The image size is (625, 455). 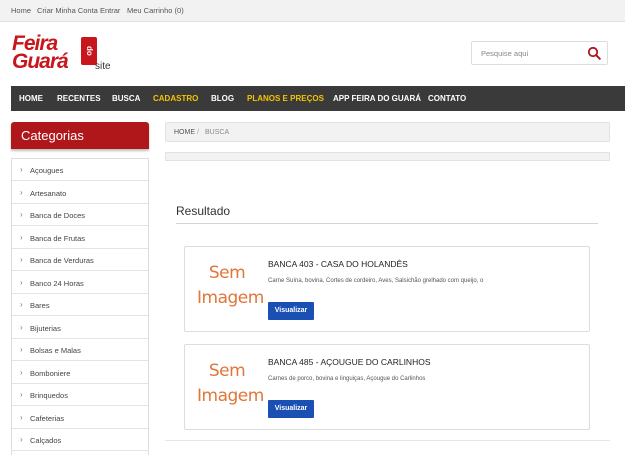 I want to click on category-item-bijuterias: › Bijuterias, so click(x=80, y=328).